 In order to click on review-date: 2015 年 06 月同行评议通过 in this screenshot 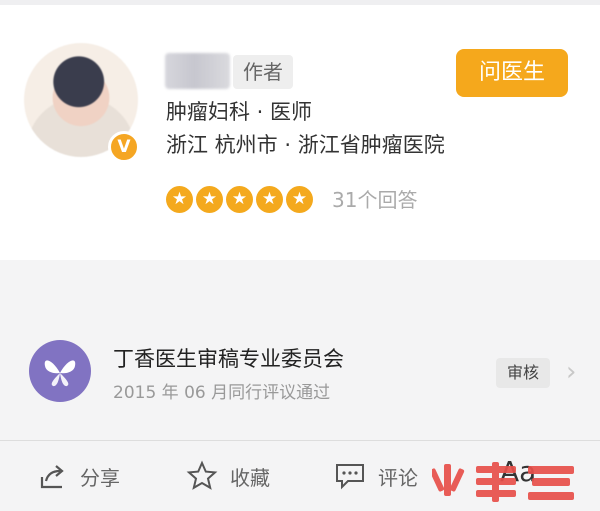, I will do `click(222, 393)`.